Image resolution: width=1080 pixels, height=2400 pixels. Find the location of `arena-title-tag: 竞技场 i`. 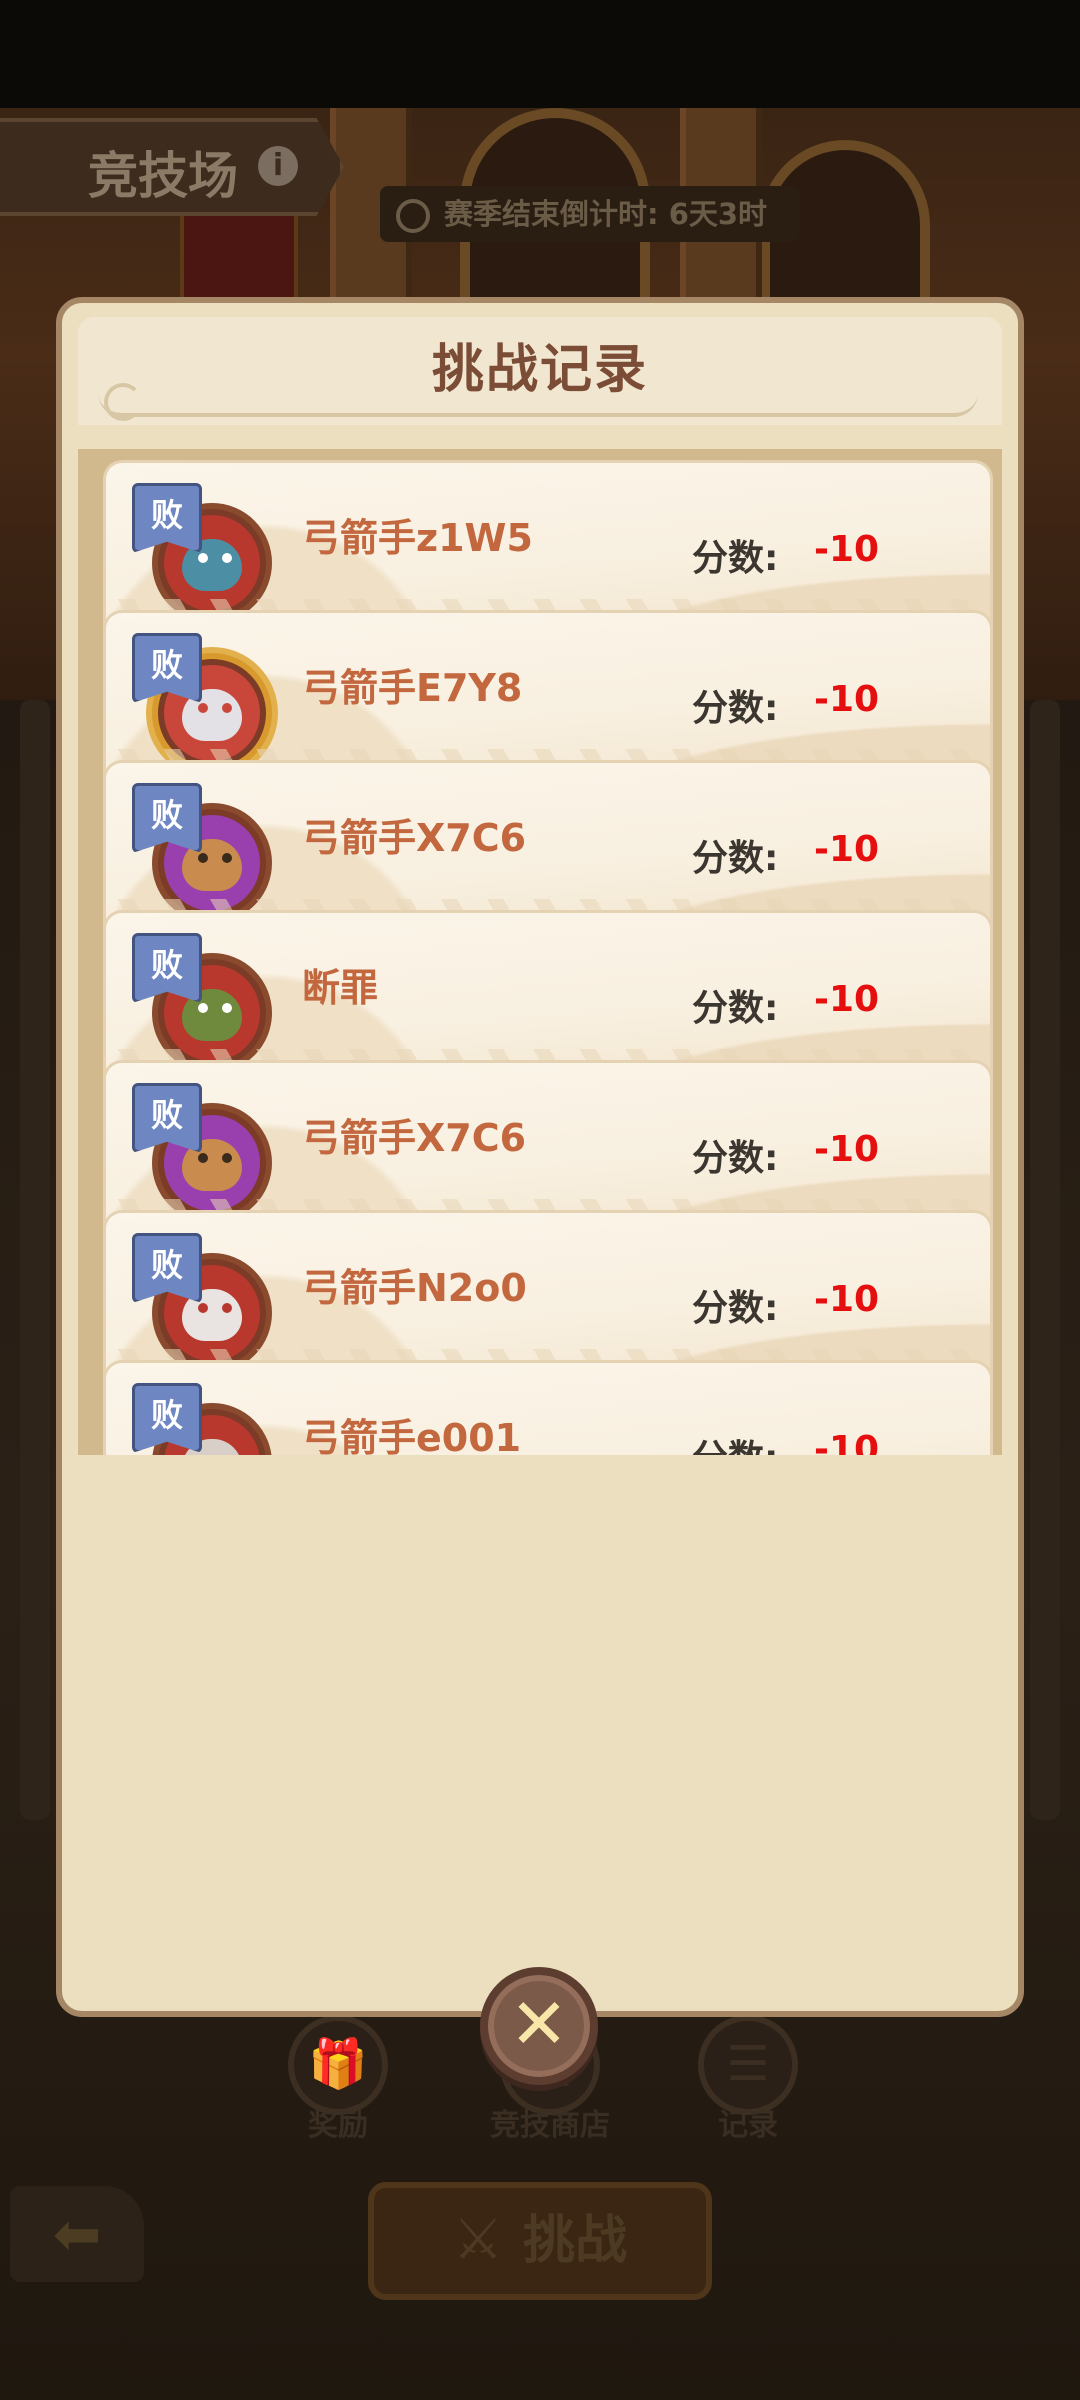

arena-title-tag: 竞技场 i is located at coordinates (172, 167).